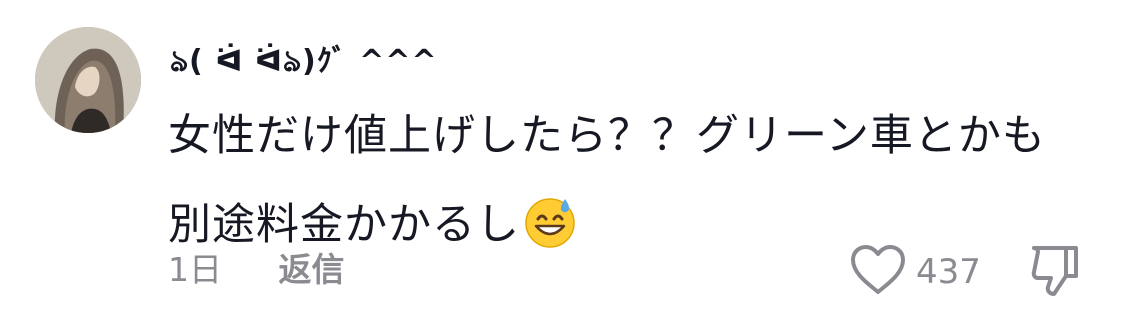 Image resolution: width=1125 pixels, height=330 pixels. What do you see at coordinates (312, 270) in the screenshot?
I see `reply-button: 返信` at bounding box center [312, 270].